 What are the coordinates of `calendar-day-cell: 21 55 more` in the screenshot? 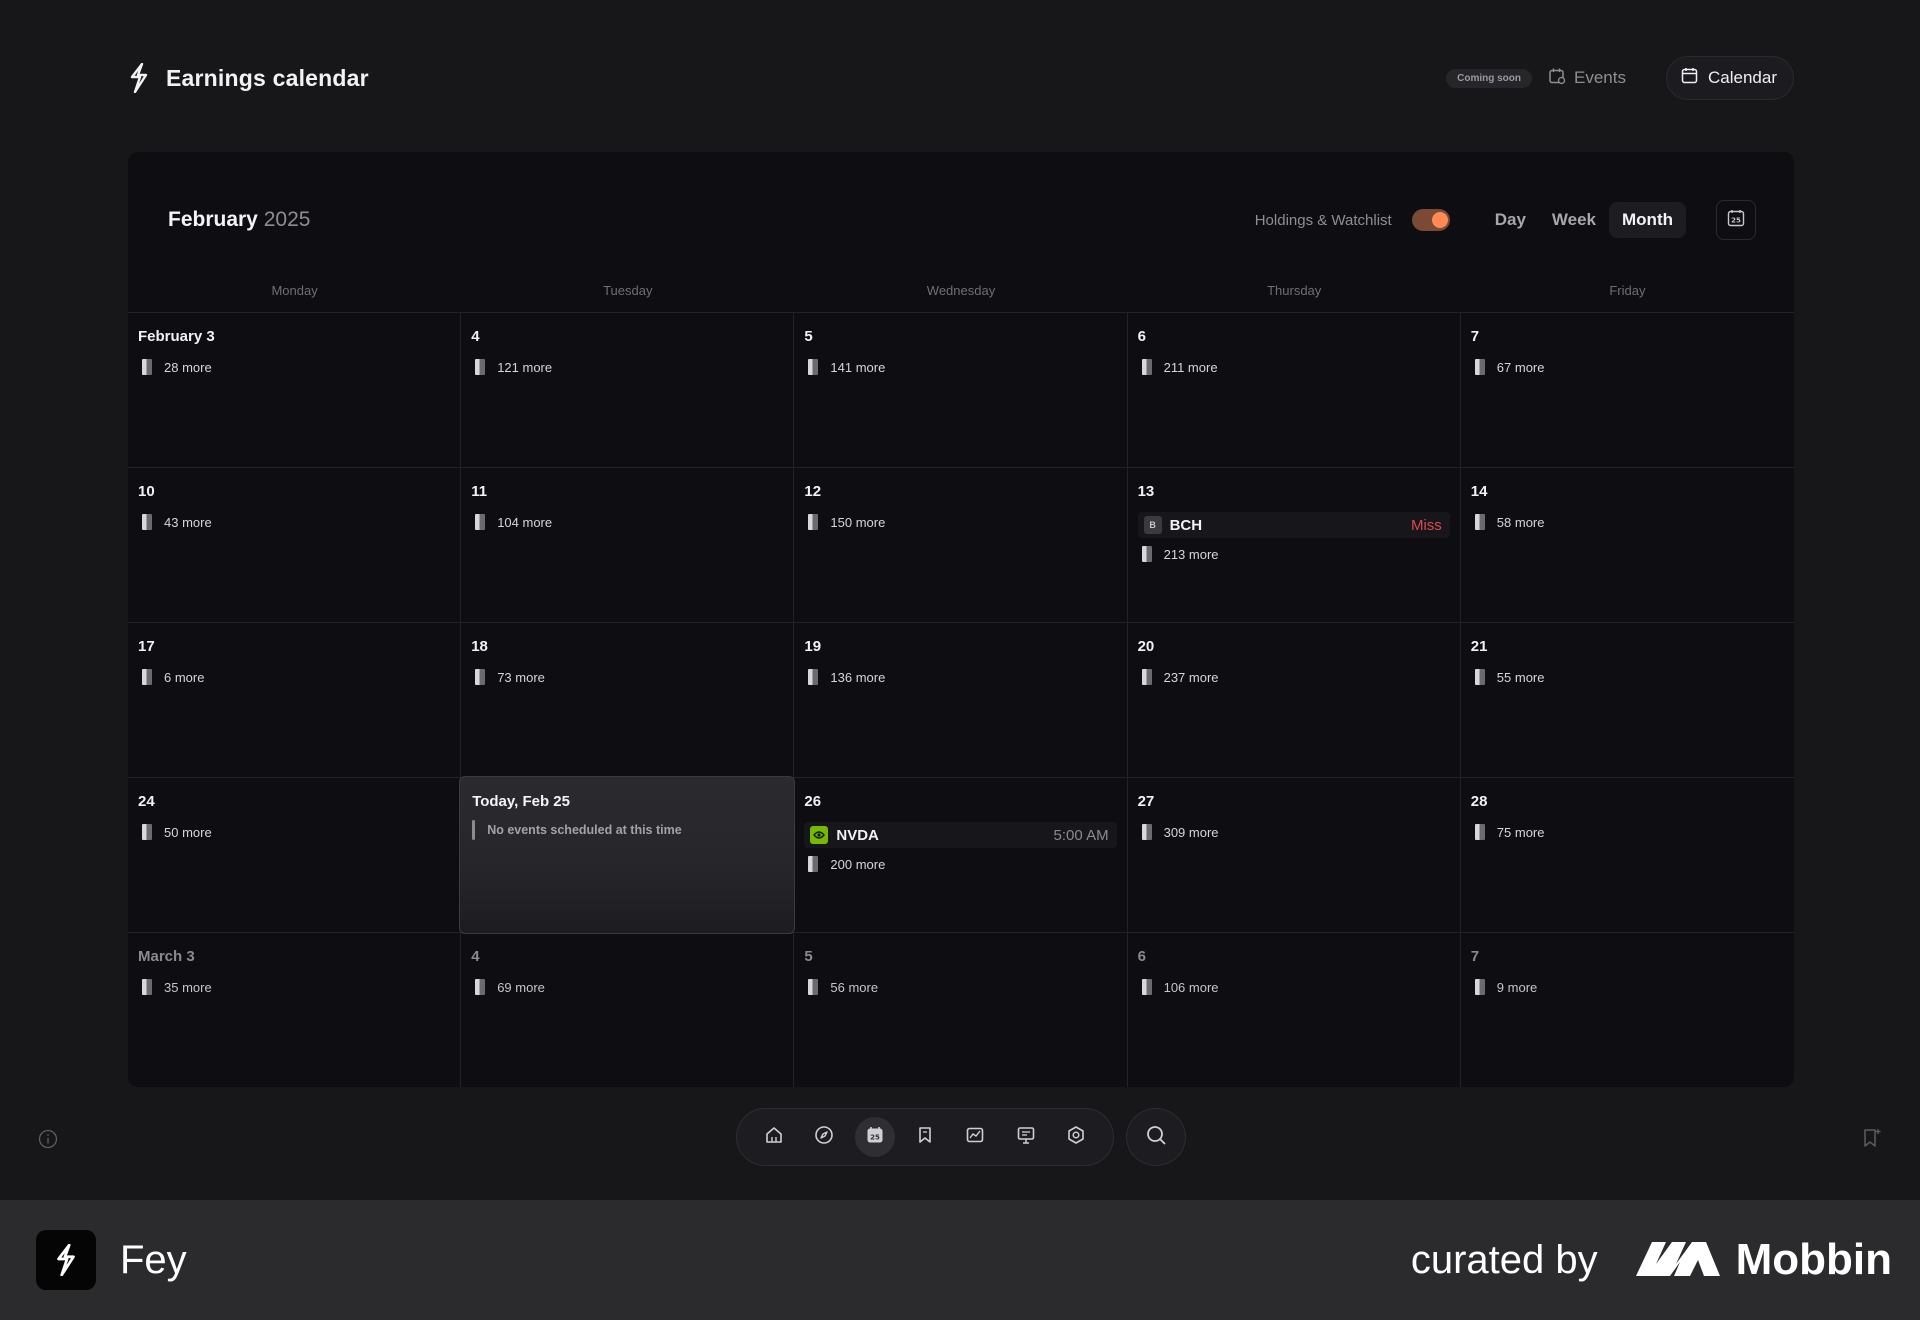 It's located at (1627, 700).